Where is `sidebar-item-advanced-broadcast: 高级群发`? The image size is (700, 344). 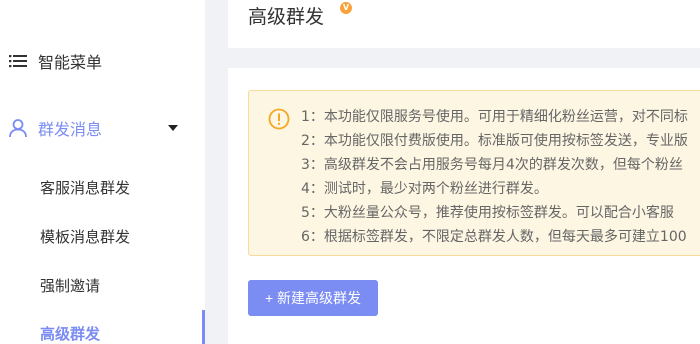
sidebar-item-advanced-broadcast: 高级群发 is located at coordinates (70, 333).